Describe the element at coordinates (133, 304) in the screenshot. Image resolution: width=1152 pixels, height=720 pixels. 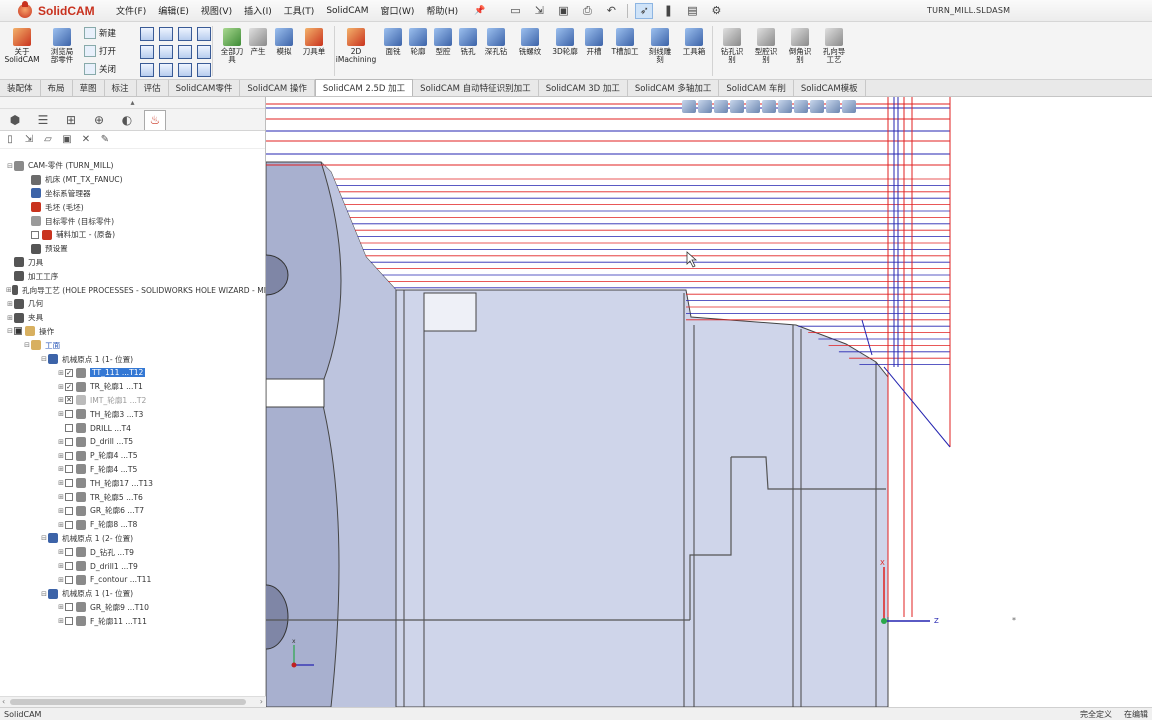
I see `tree-node: ⊞ 几何` at that location.